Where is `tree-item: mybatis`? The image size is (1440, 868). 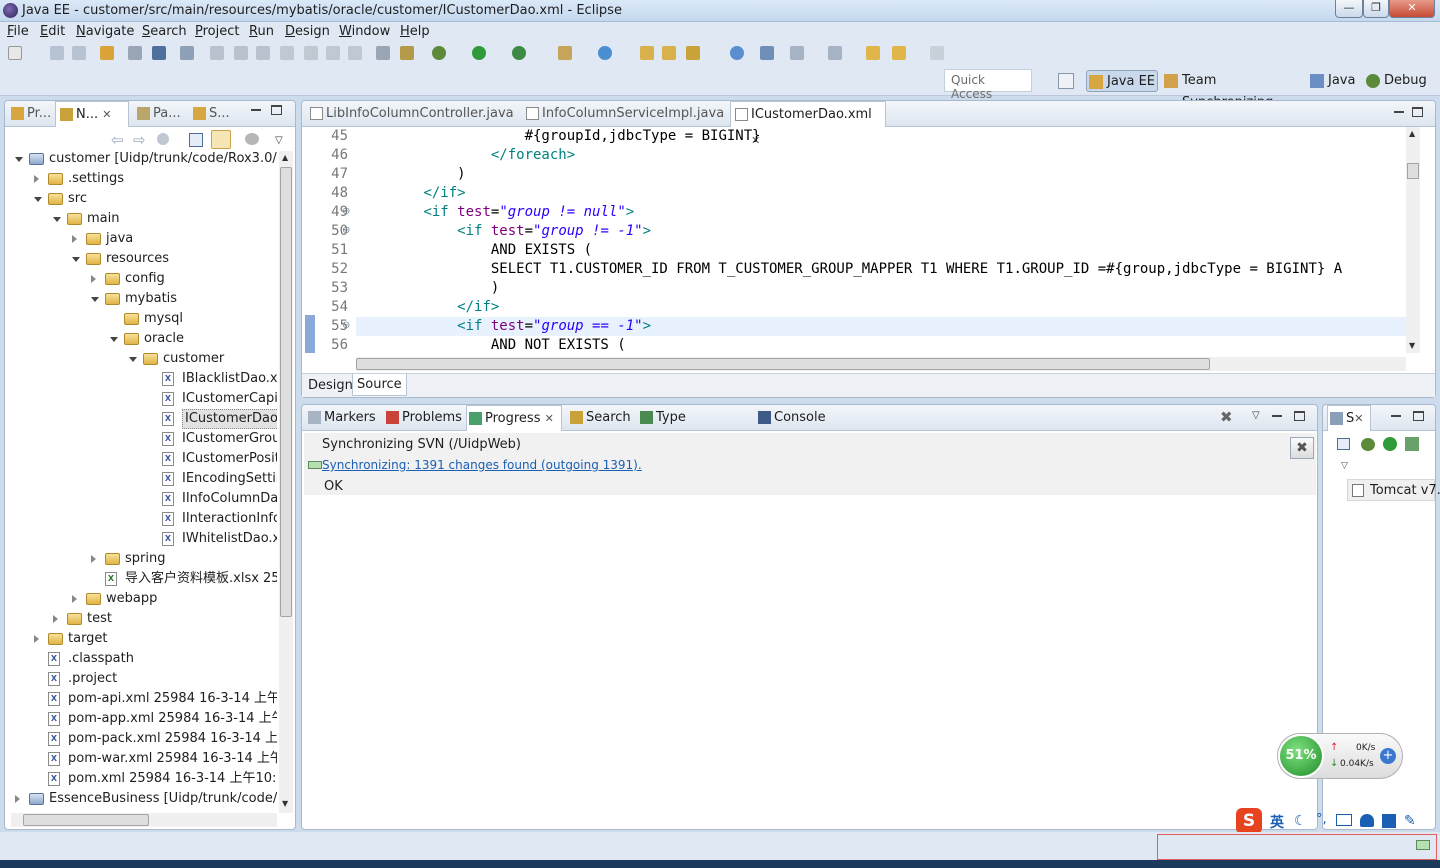
tree-item: mybatis is located at coordinates (144, 299).